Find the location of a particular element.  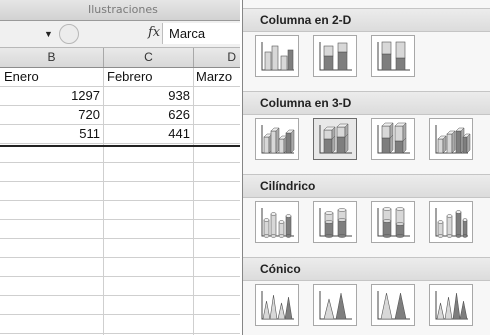

clustered-column-icon is located at coordinates (277, 56).